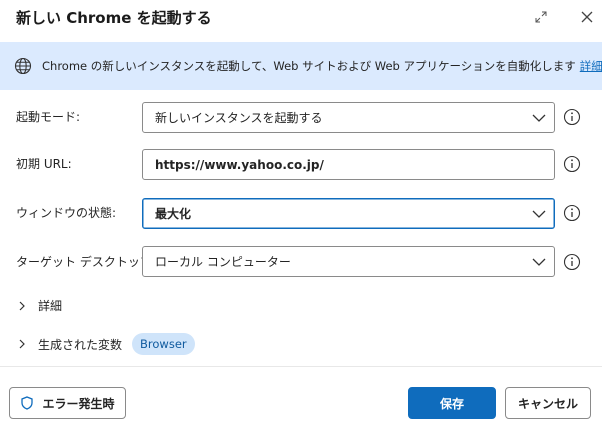 This screenshot has height=429, width=602. What do you see at coordinates (572, 164) in the screenshot?
I see `initial-url-help-icon` at bounding box center [572, 164].